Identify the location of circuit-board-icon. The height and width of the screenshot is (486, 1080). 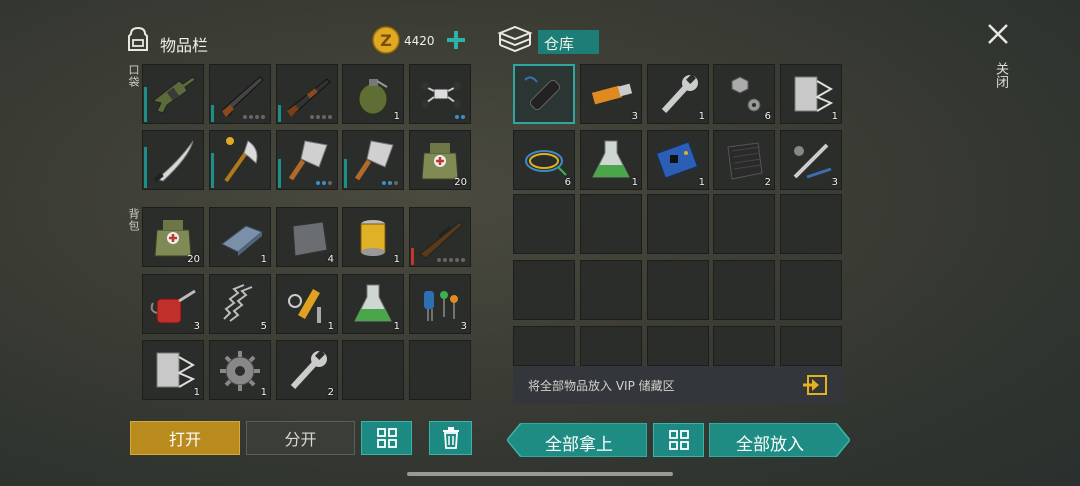
(677, 160).